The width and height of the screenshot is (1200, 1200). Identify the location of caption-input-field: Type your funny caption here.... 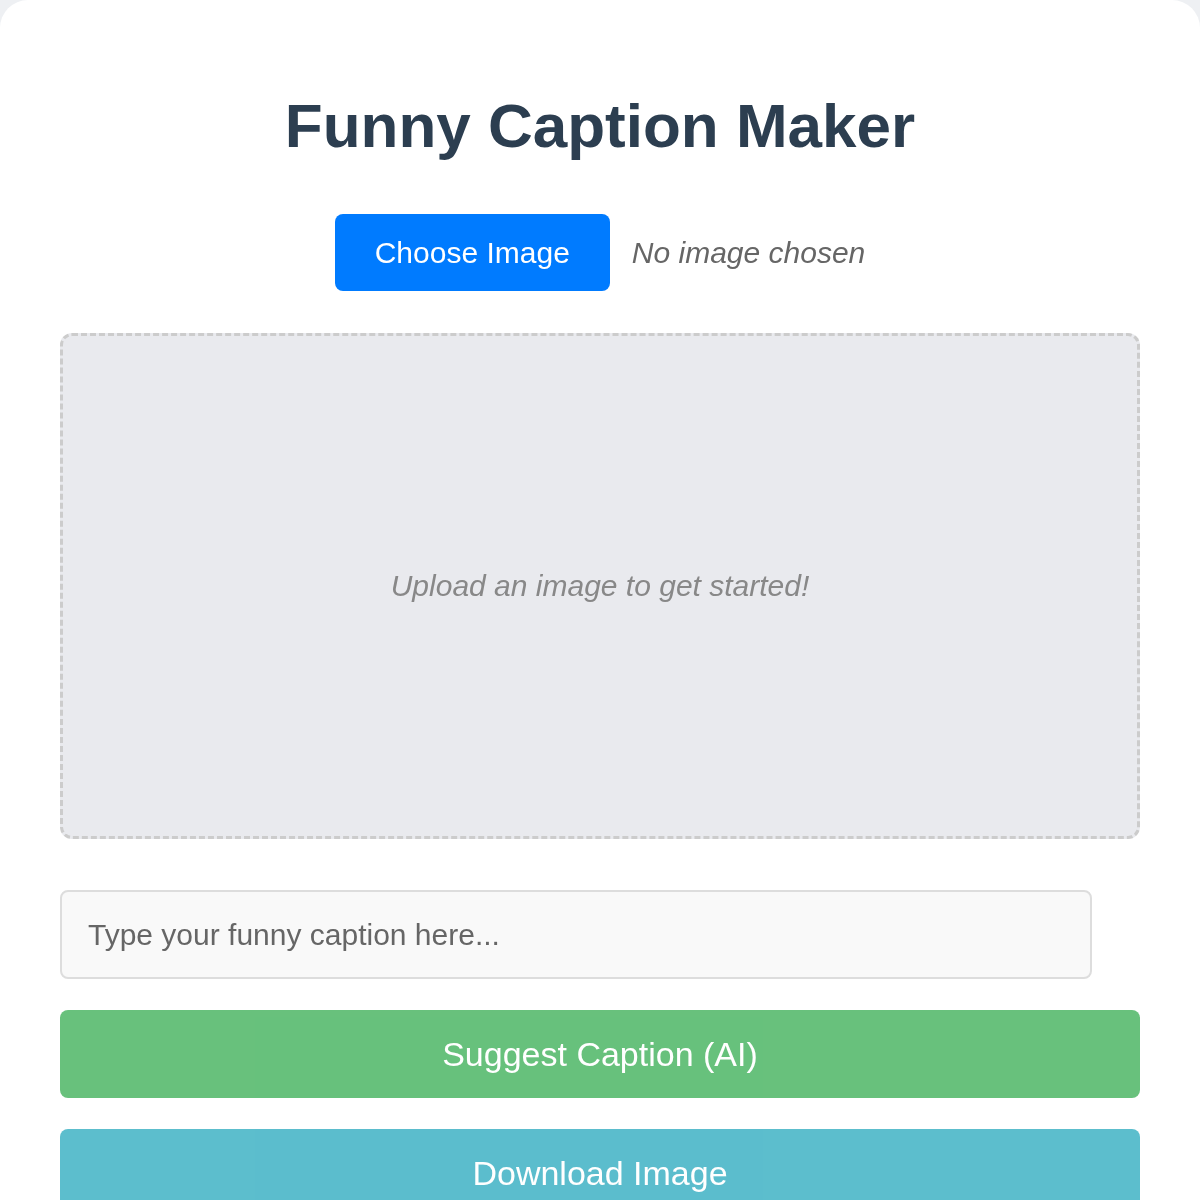
(576, 934).